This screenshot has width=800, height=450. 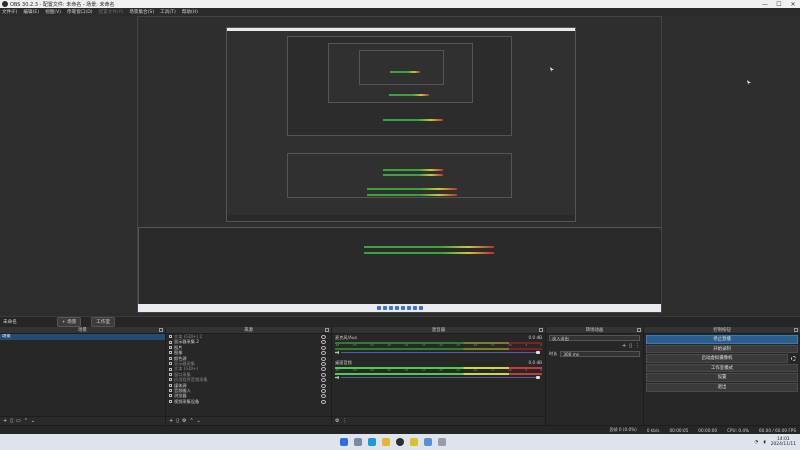 What do you see at coordinates (10, 322) in the screenshot?
I see `current-scene-label: 未命名` at bounding box center [10, 322].